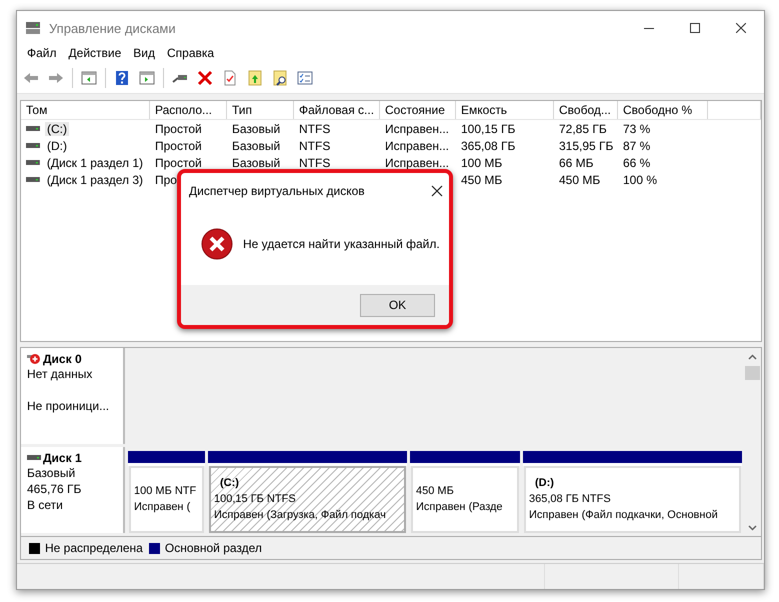 The height and width of the screenshot is (602, 779). I want to click on disk-detail: Базовый, so click(51, 472).